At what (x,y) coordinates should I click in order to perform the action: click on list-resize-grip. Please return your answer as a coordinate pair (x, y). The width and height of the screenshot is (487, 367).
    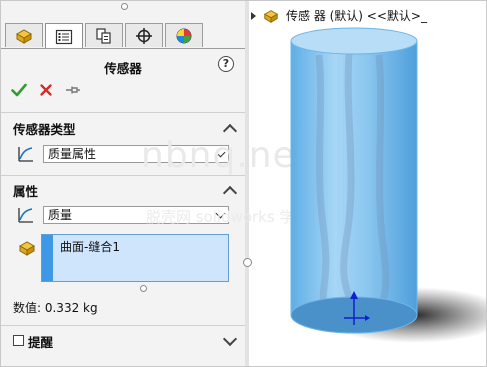
    Looking at the image, I should click on (143, 288).